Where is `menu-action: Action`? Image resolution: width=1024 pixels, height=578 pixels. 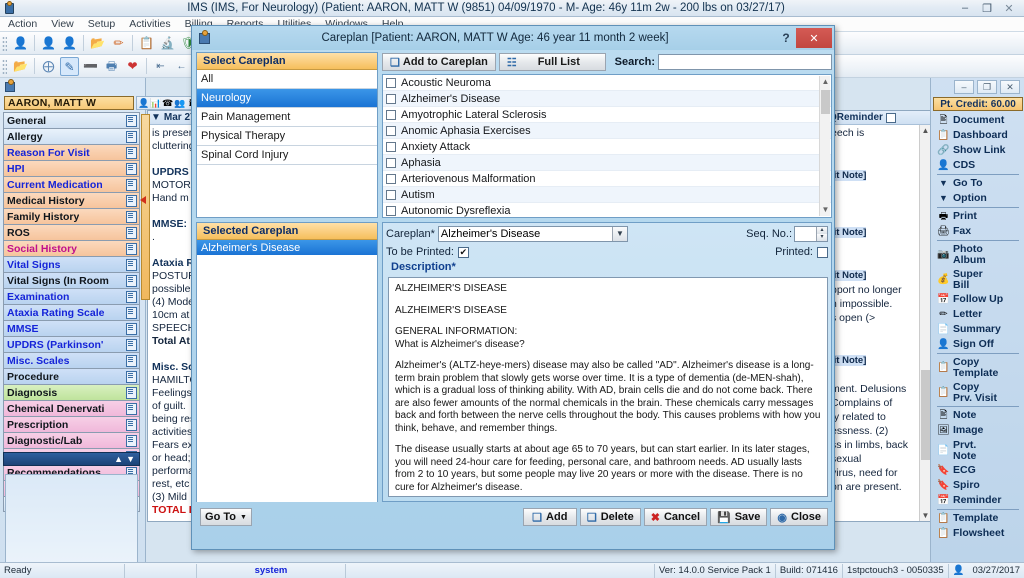
menu-action: Action is located at coordinates (22, 24).